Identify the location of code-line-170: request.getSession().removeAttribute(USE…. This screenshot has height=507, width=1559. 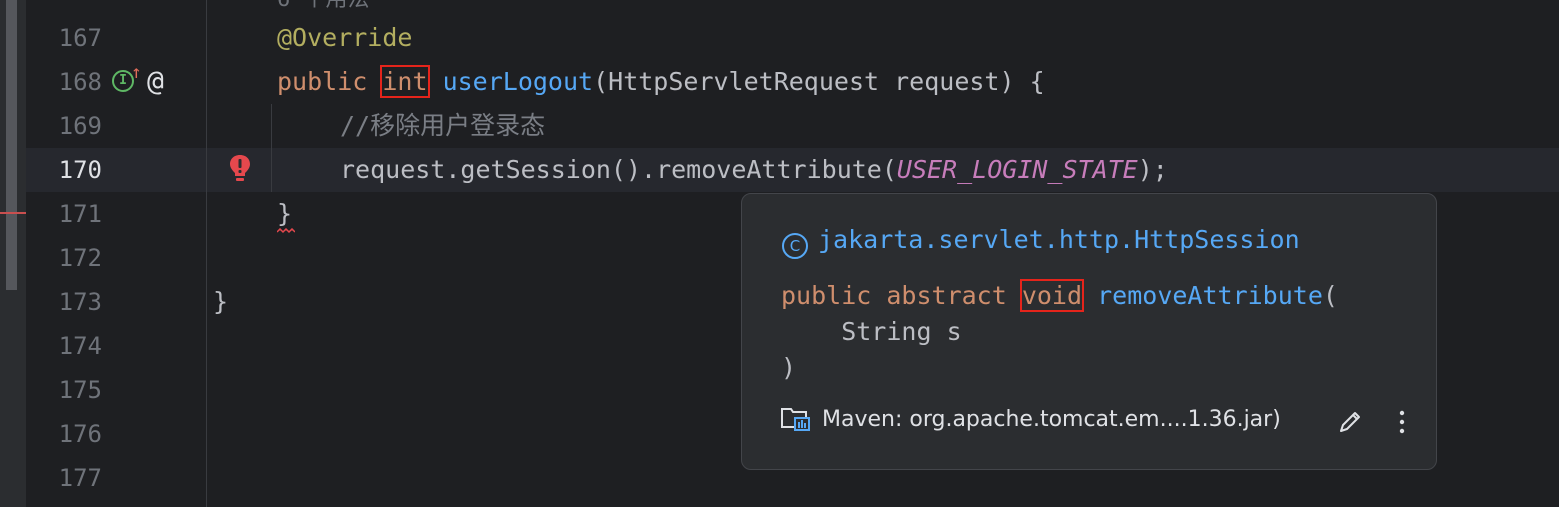
(754, 170).